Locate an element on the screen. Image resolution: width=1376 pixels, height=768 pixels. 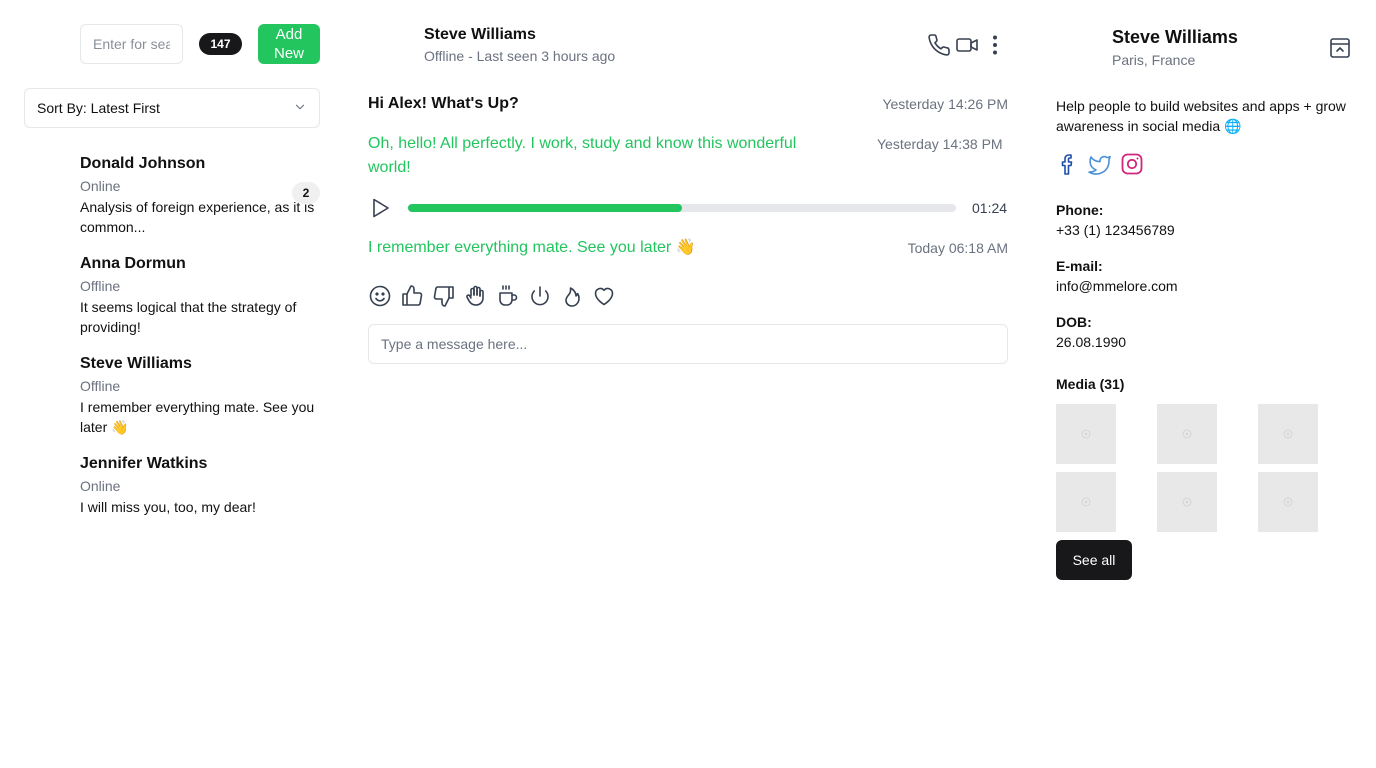
voice-message: 01:24 is located at coordinates (688, 208).